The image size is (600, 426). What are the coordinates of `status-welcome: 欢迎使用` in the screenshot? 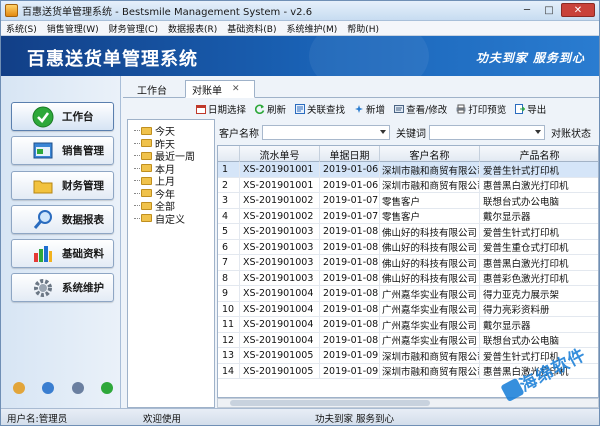 It's located at (162, 419).